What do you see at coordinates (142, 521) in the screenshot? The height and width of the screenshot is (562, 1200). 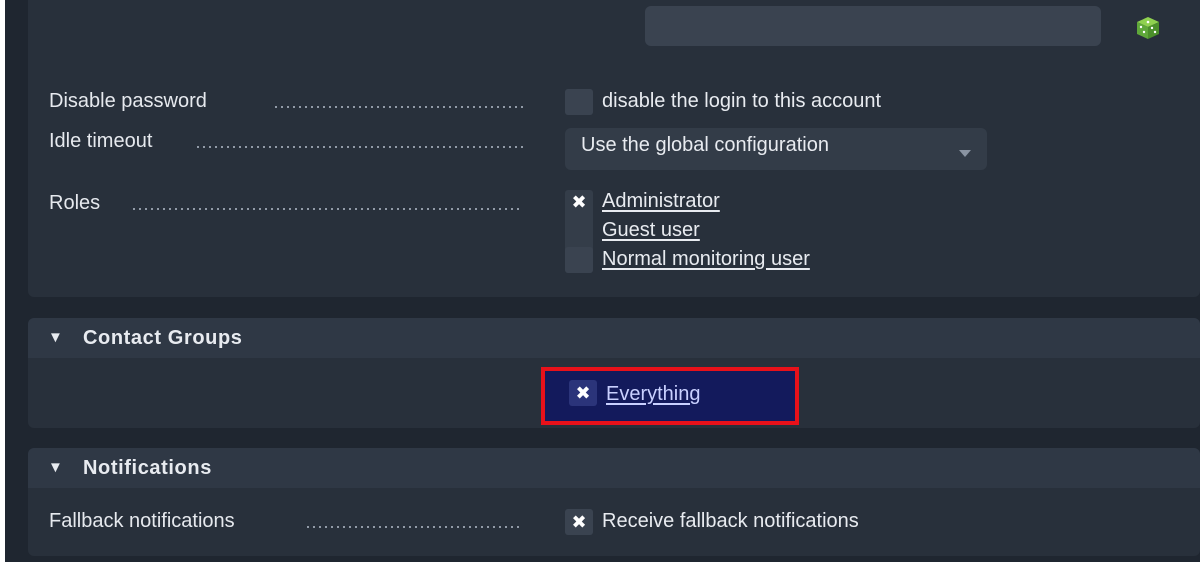 I see `fallback-notifications-label: Fallback notifications` at bounding box center [142, 521].